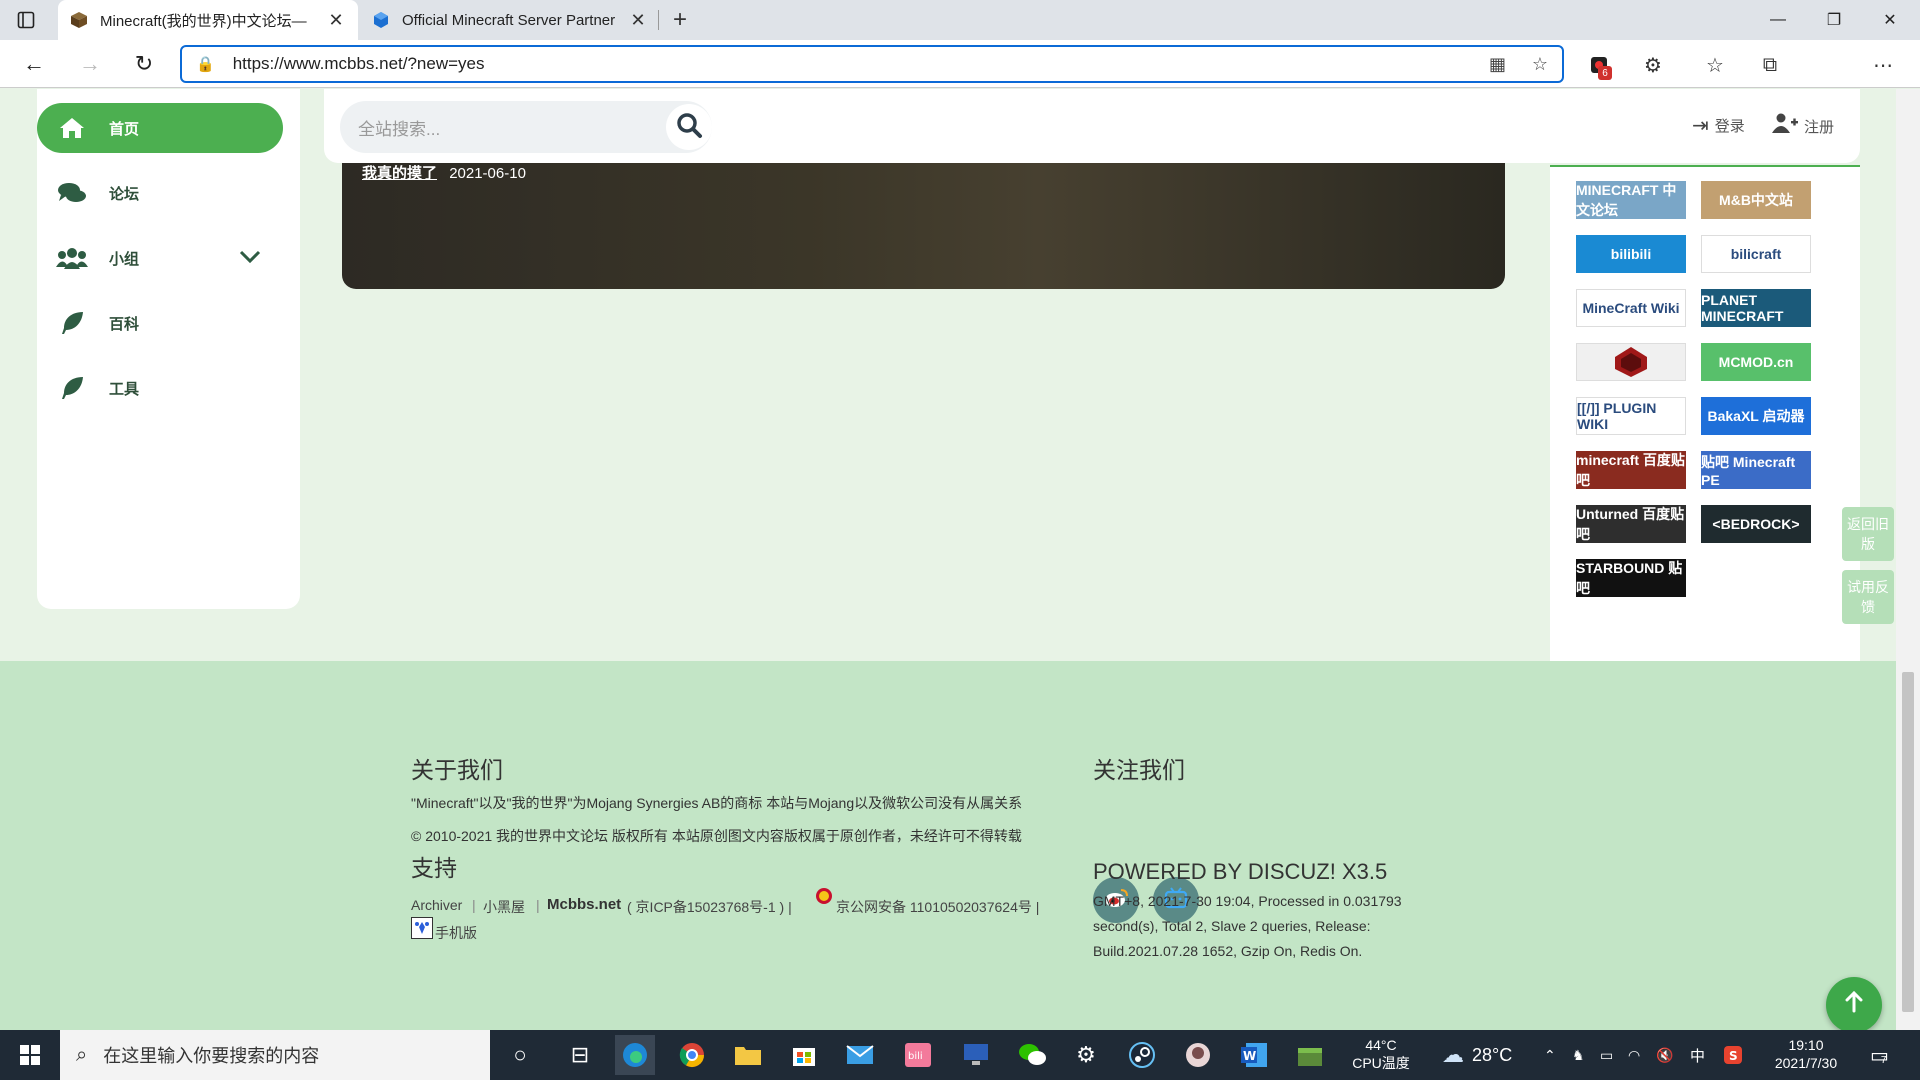 The width and height of the screenshot is (1920, 1080). I want to click on cortana-icon: ○, so click(520, 1055).